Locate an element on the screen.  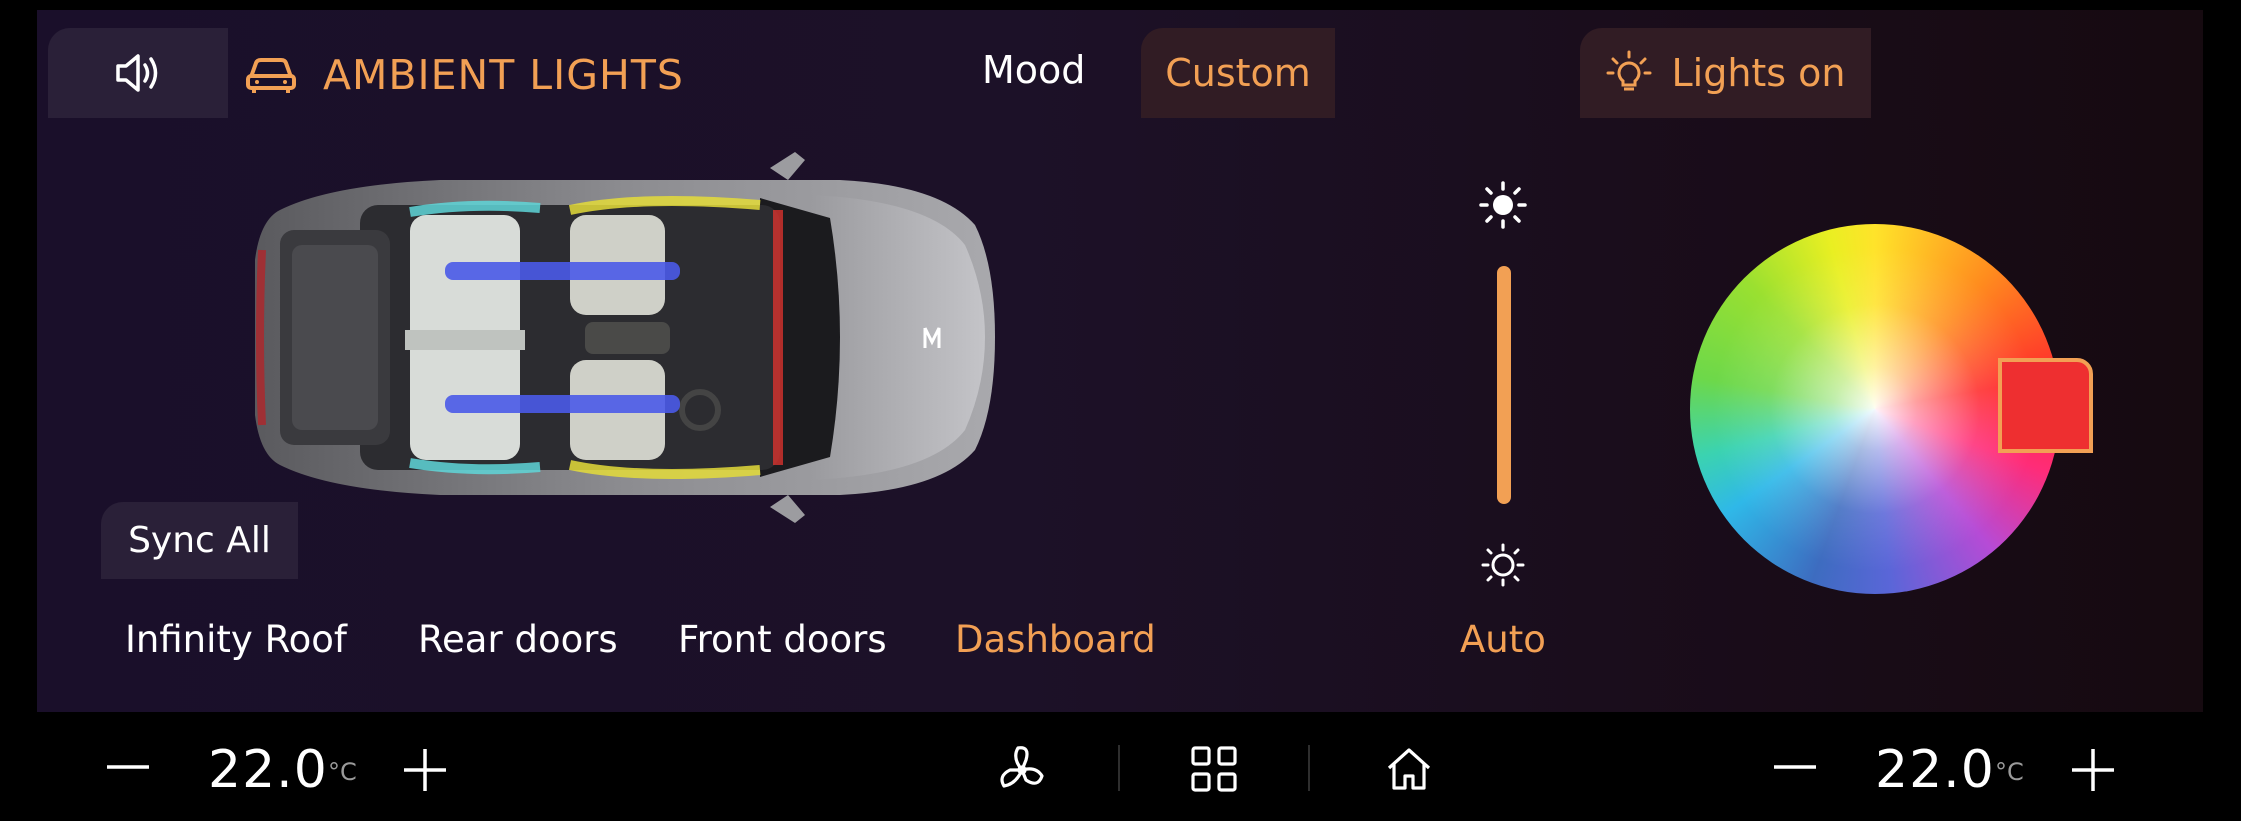
speaker-icon is located at coordinates (137, 73).